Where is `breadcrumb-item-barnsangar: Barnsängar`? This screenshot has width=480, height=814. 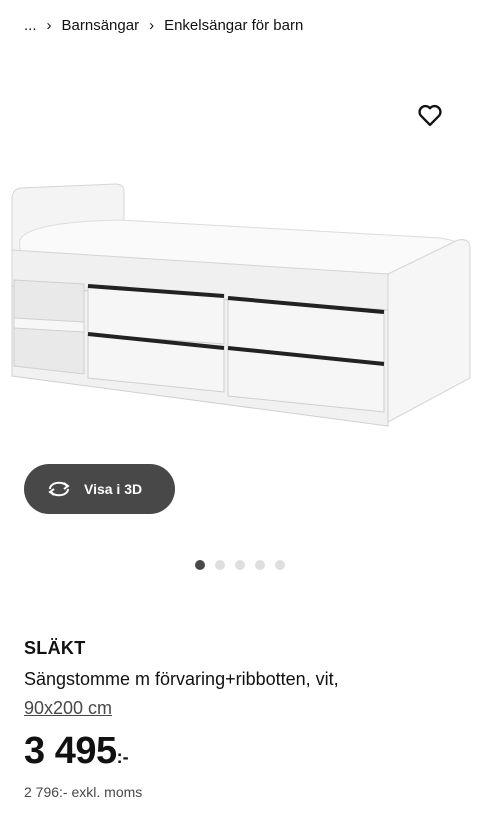 breadcrumb-item-barnsangar: Barnsängar is located at coordinates (101, 25).